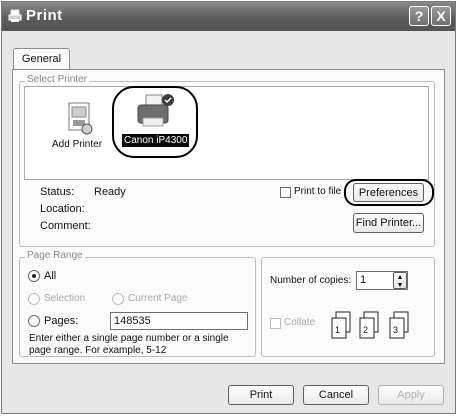 Image resolution: width=459 pixels, height=417 pixels. What do you see at coordinates (389, 192) in the screenshot?
I see `highlight-oval-preferences` at bounding box center [389, 192].